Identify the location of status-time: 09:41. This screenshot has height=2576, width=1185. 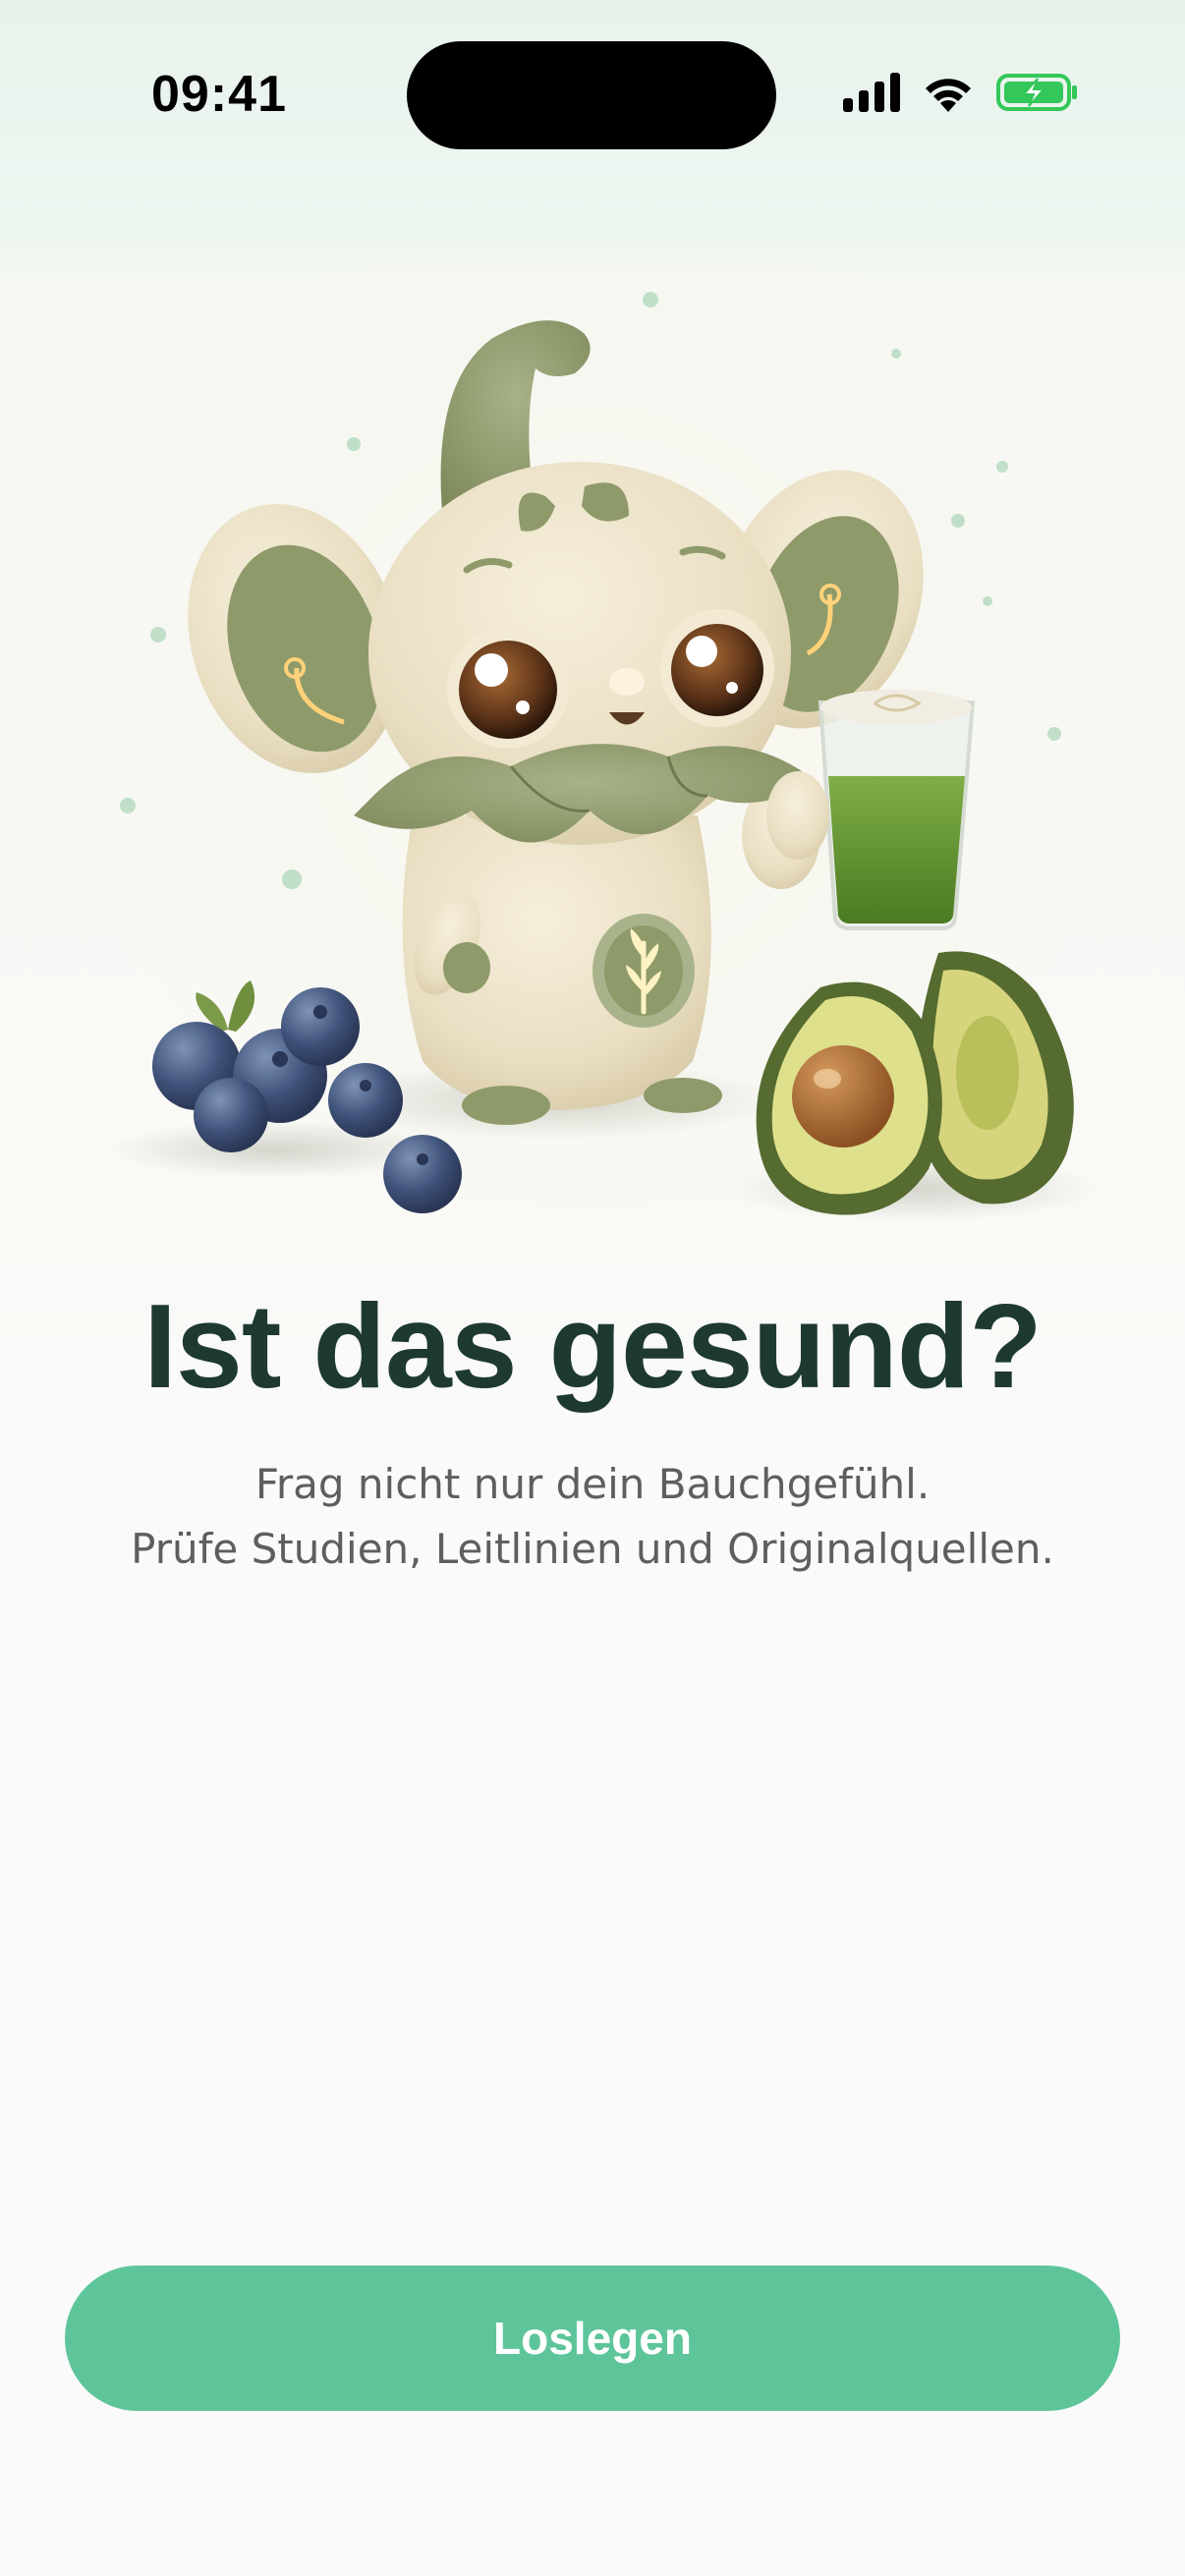
(219, 94).